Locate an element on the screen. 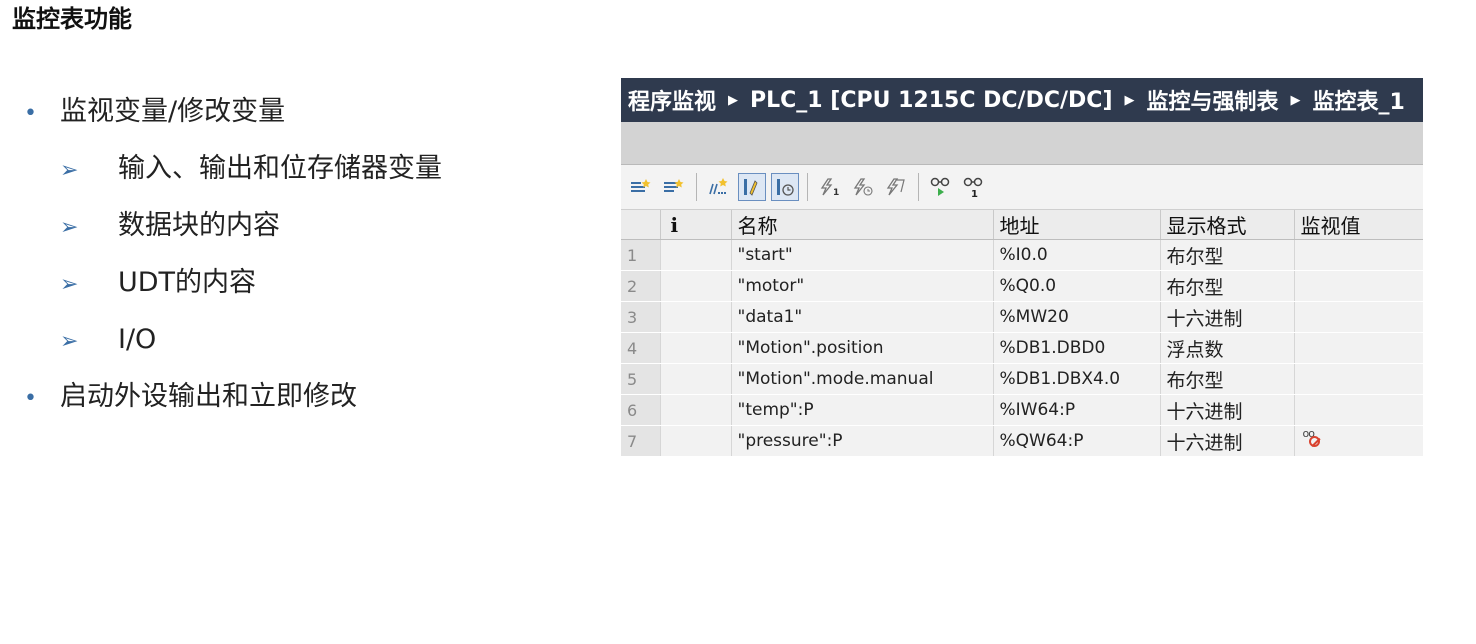  sub-bullet-item: ➢ 输入、输出和位存储器变量 is located at coordinates (251, 170).